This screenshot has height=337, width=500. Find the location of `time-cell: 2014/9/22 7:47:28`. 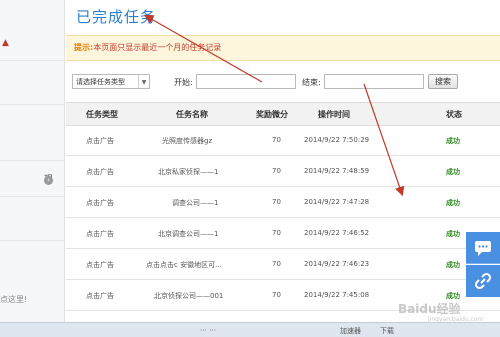

time-cell: 2014/9/22 7:47:28 is located at coordinates (337, 202).